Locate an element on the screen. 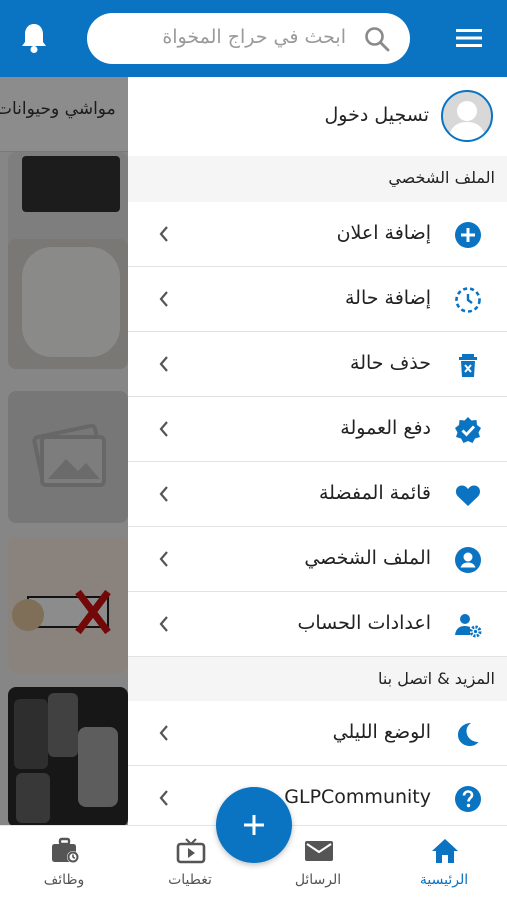 The height and width of the screenshot is (900, 507). user-settings-icon is located at coordinates (468, 625).